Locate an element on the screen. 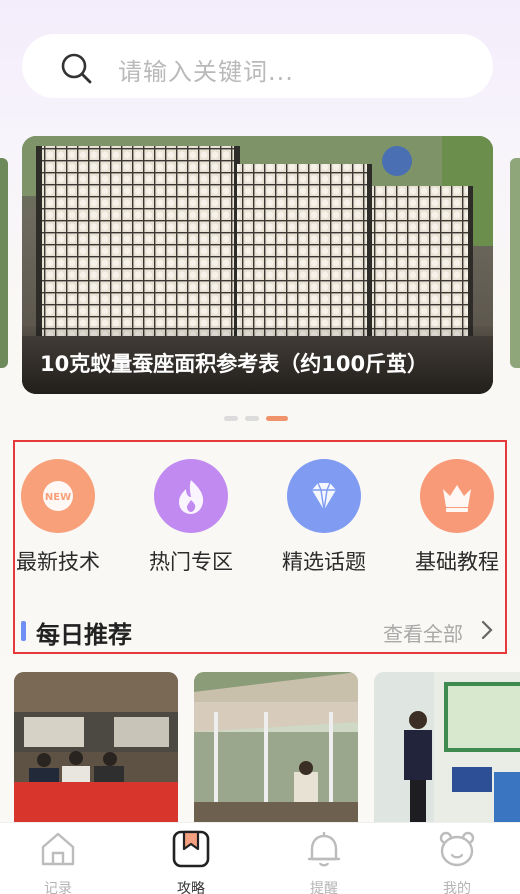 This screenshot has width=520, height=894. category-label: 最新技术 is located at coordinates (58, 562).